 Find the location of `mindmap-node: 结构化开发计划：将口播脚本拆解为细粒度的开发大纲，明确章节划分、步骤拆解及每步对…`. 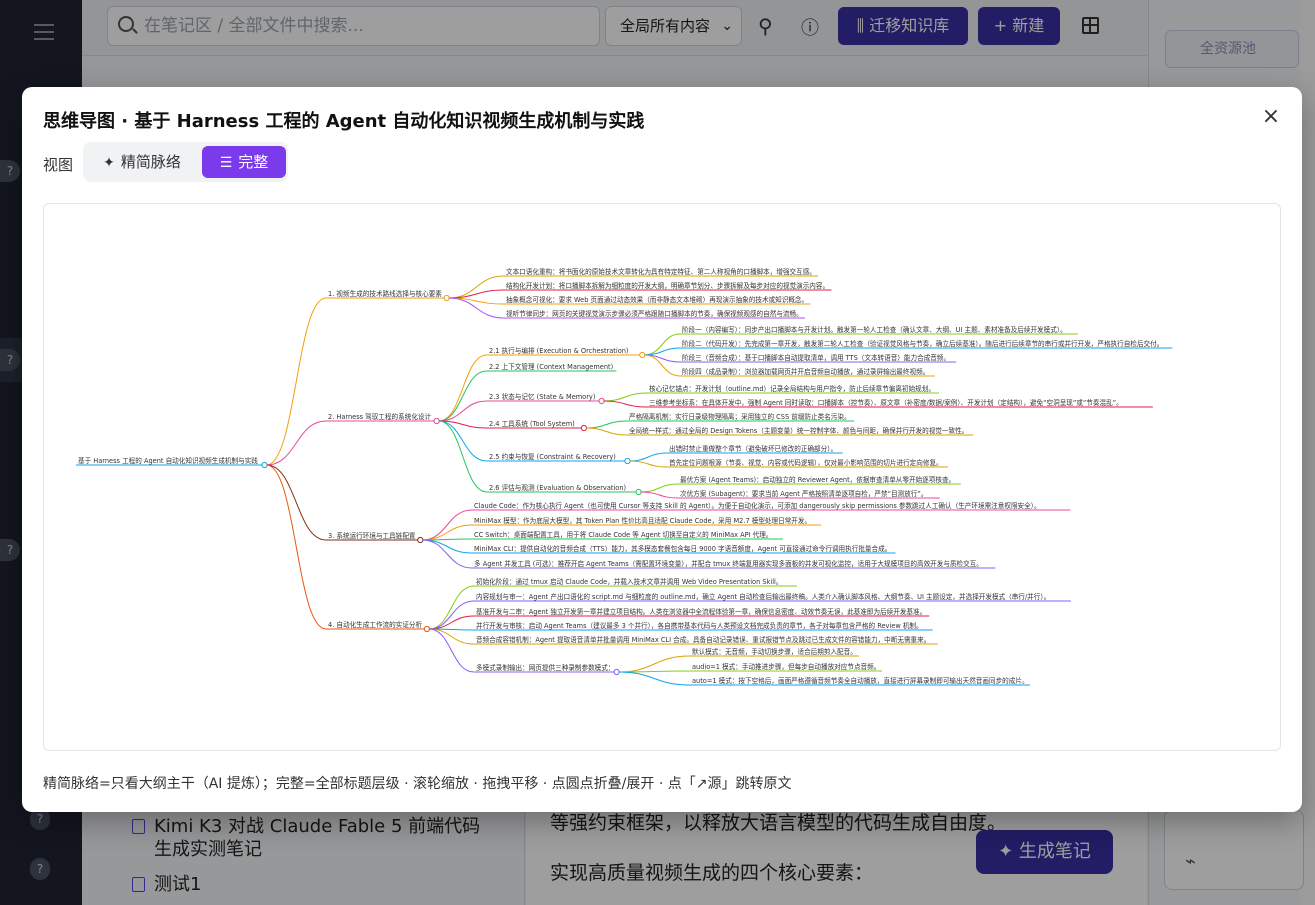

mindmap-node: 结构化开发计划：将口播脚本拆解为细粒度的开发大纲，明确章节划分、步骤拆解及每步对… is located at coordinates (667, 285).